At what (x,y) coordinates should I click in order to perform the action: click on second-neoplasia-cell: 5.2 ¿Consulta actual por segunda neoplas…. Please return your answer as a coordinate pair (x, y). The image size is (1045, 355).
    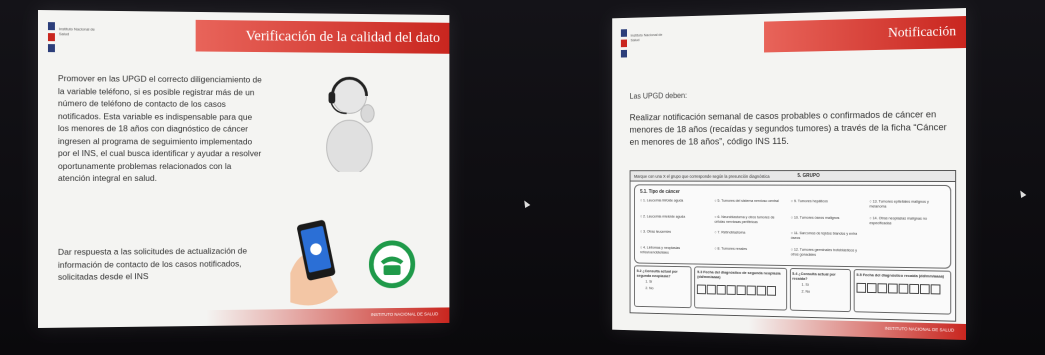
    Looking at the image, I should click on (663, 286).